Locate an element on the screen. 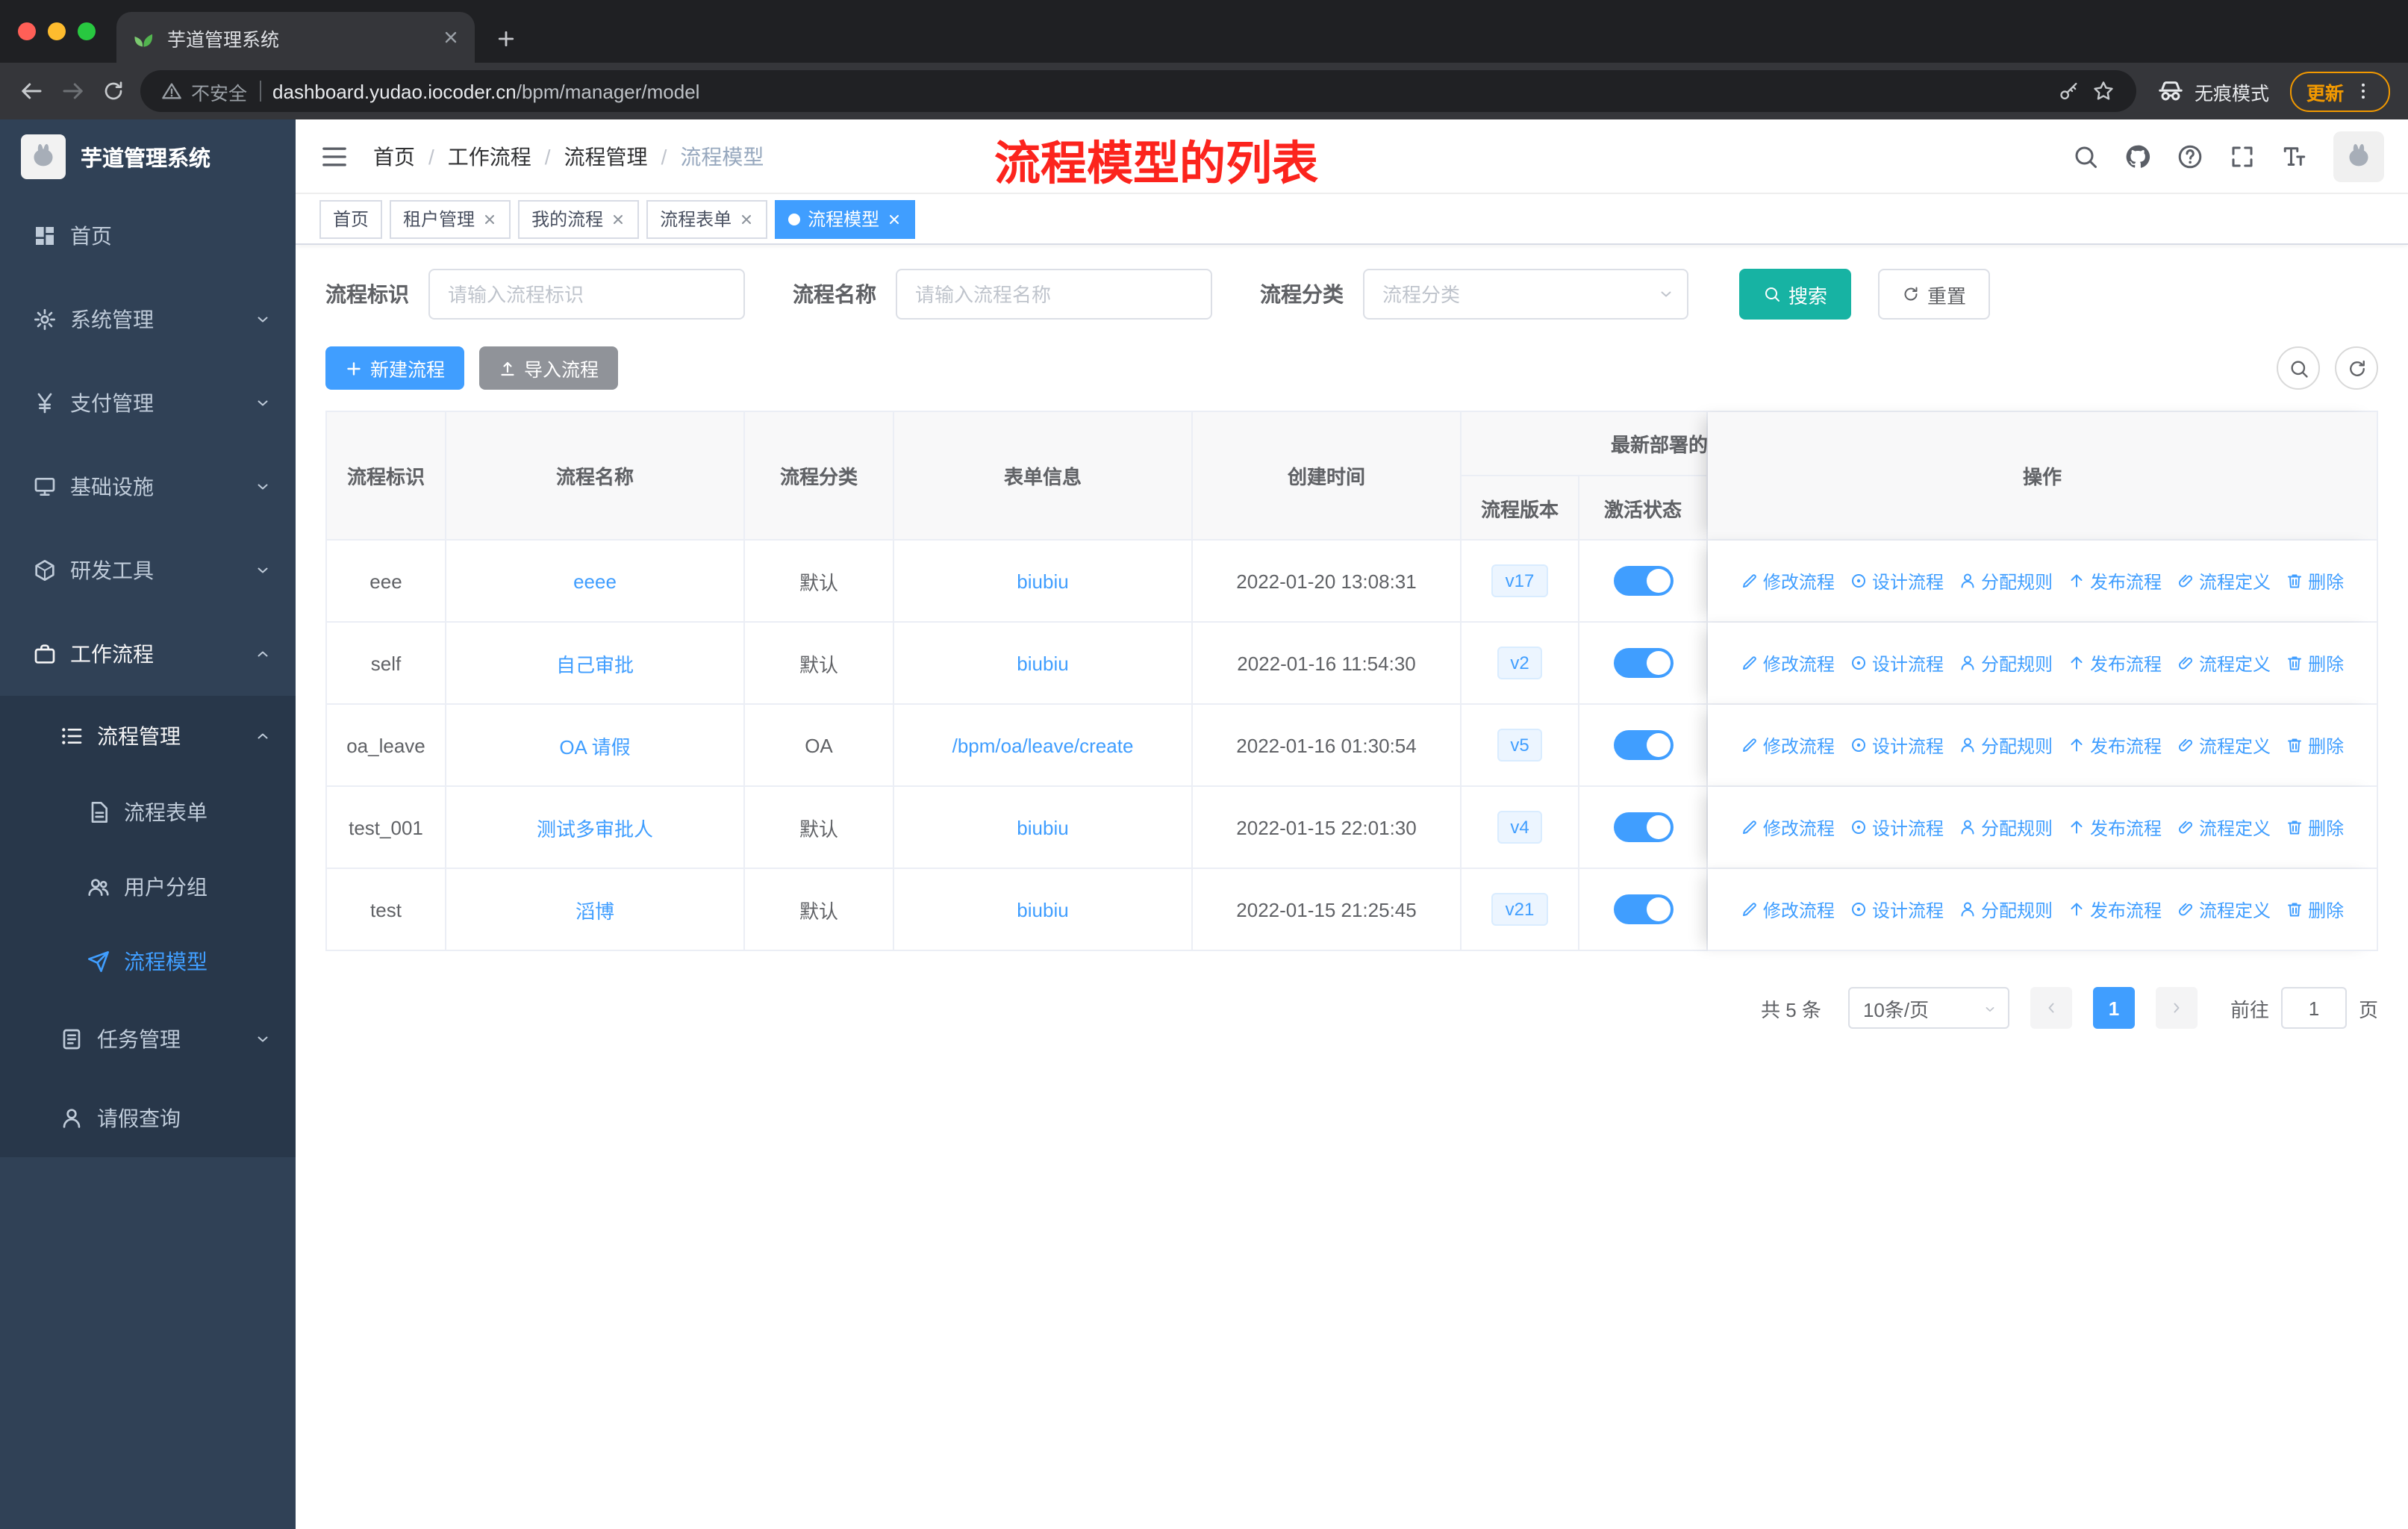 This screenshot has height=1529, width=2408. app-logo: 芋道管理系统 is located at coordinates (148, 156).